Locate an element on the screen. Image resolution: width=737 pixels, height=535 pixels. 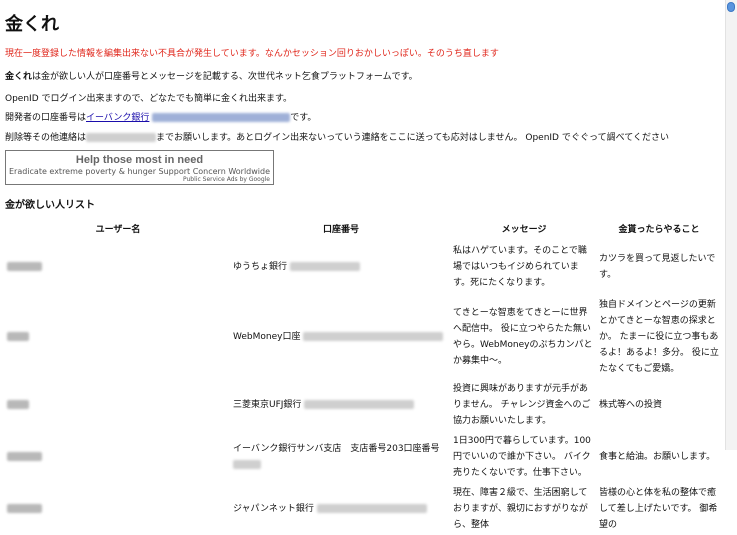
table-header-row: ユーザー名 口座番号 メッセージ 金貰ったらやること is located at coordinates (363, 228).